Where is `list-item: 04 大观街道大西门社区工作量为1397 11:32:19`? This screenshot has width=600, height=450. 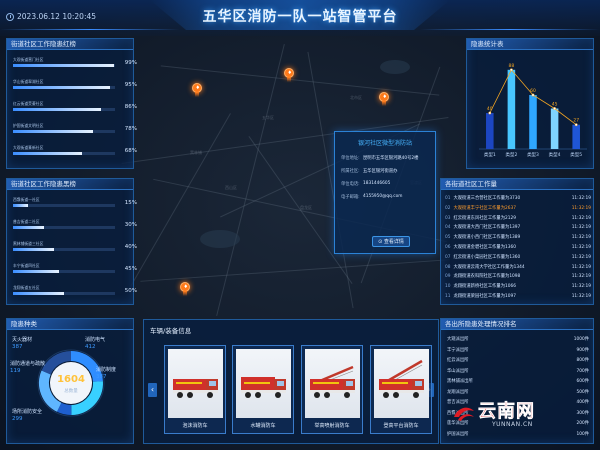 list-item: 04 大观街道大西门社区工作量为1397 11:32:19 is located at coordinates (520, 228).